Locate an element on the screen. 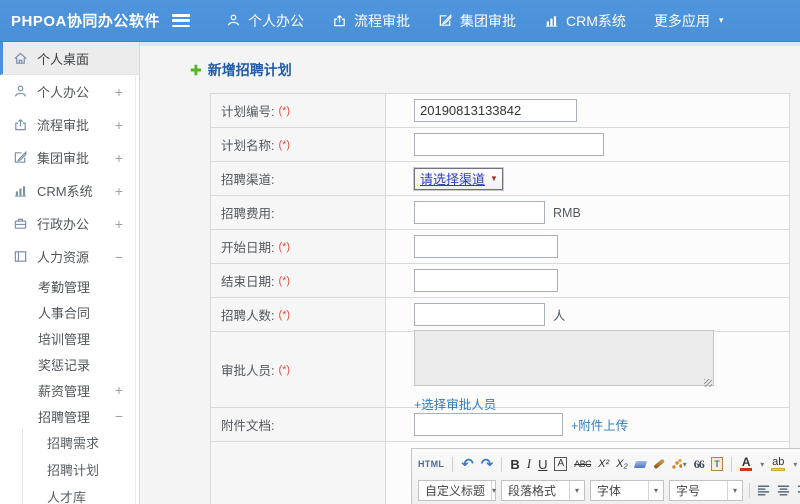 This screenshot has height=504, width=800. nav-item-group-approval: 集团审批 is located at coordinates (477, 21).